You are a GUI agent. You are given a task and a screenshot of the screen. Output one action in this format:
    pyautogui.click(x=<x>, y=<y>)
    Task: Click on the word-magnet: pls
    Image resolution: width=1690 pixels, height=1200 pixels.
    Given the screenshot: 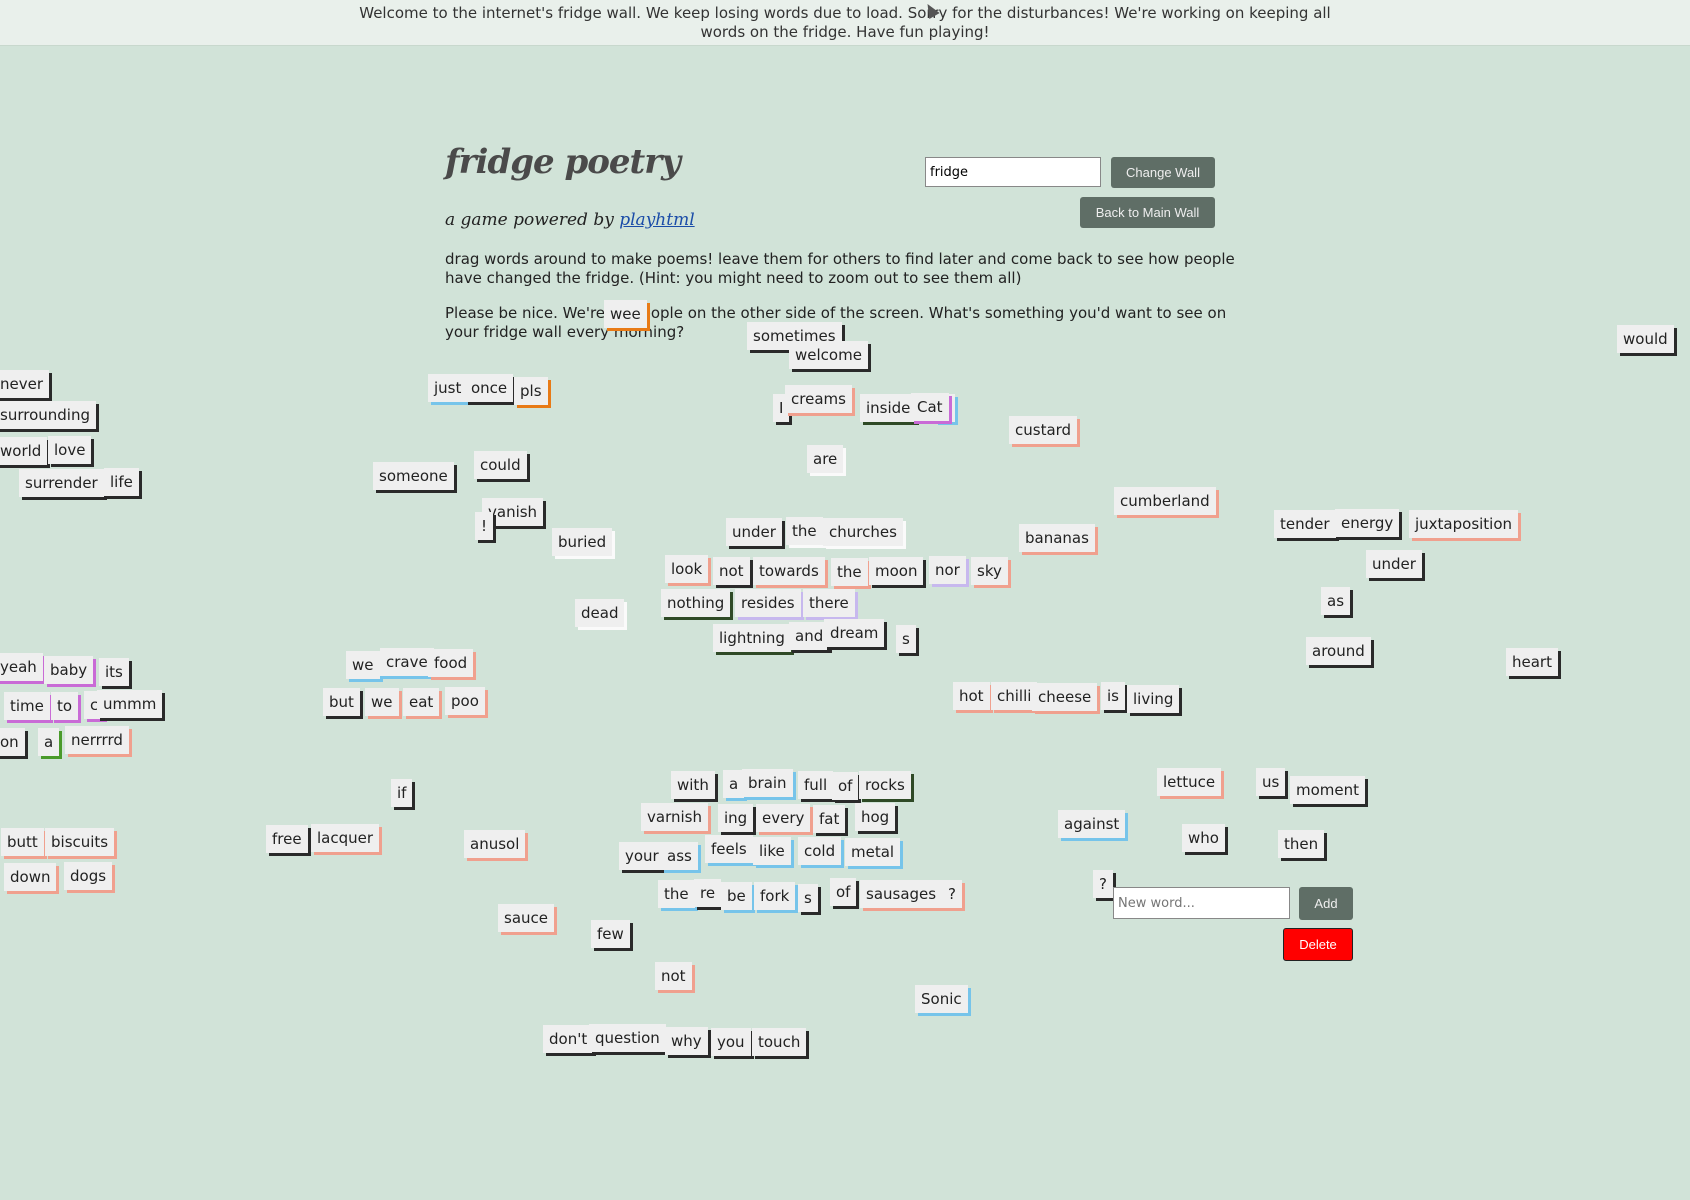 What is the action you would take?
    pyautogui.click(x=531, y=391)
    